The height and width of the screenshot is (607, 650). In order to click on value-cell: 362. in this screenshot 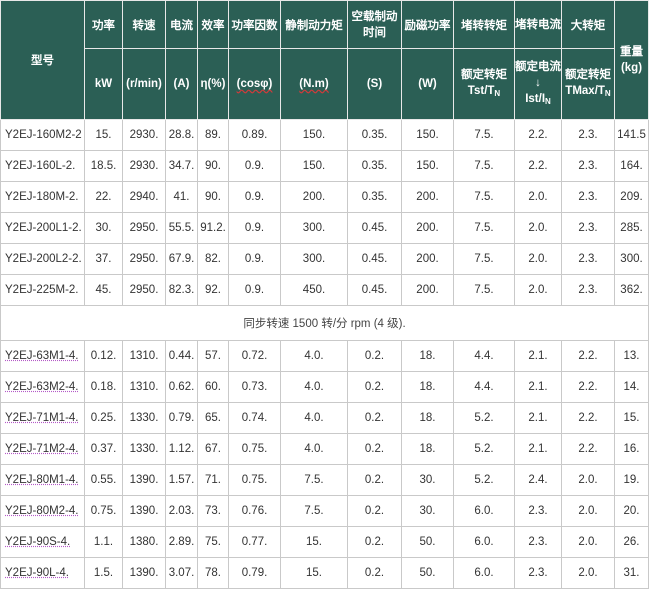, I will do `click(631, 290)`.